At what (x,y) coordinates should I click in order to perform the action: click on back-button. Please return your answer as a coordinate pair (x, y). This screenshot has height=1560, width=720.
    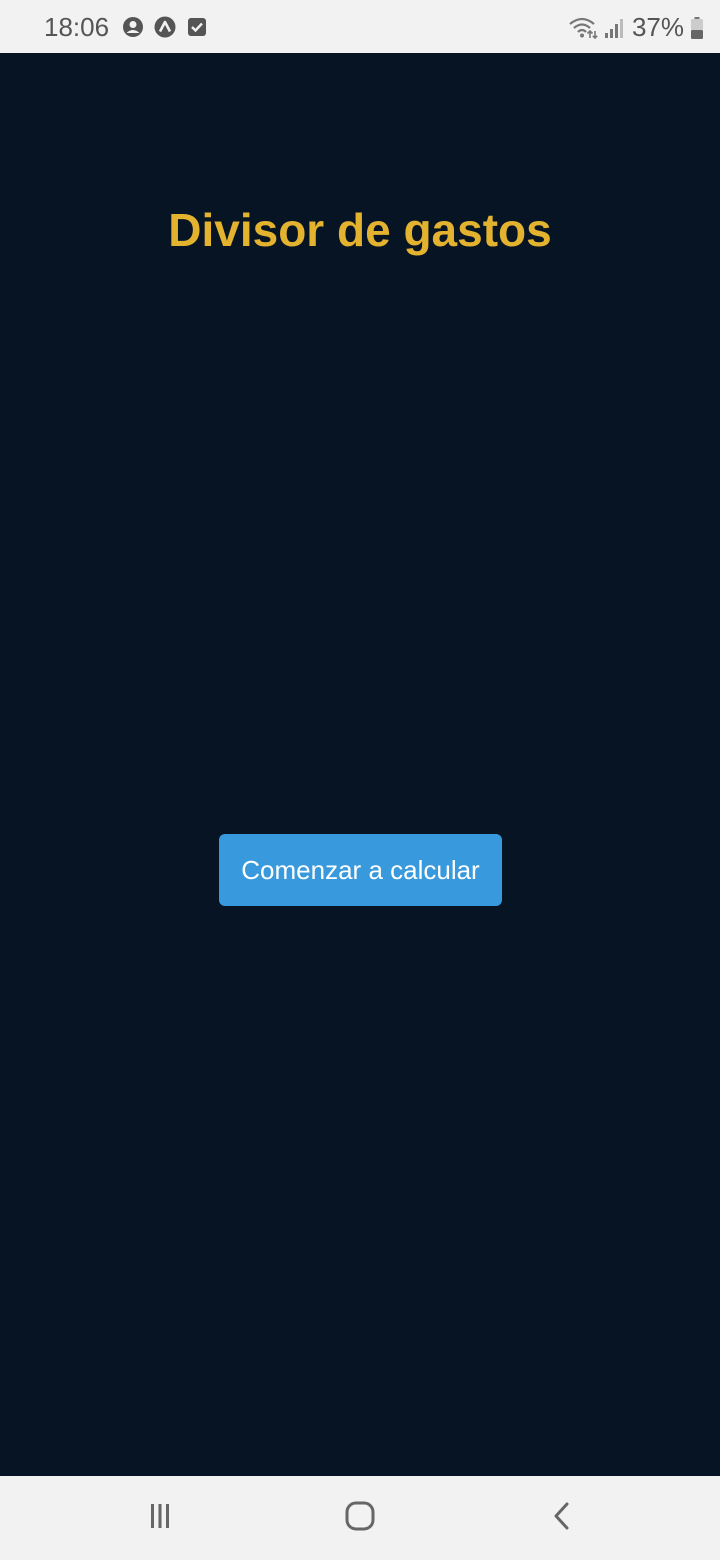
    Looking at the image, I should click on (562, 1518).